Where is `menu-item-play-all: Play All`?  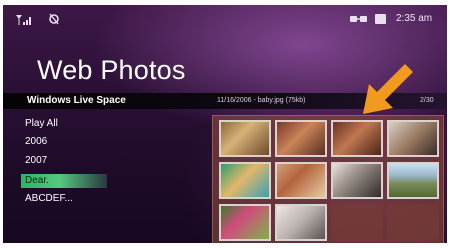
menu-item-play-all: Play All is located at coordinates (41, 124).